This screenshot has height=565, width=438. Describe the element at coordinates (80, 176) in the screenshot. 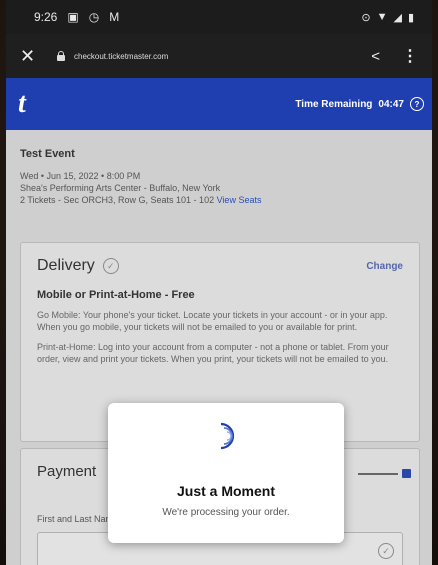

I see `event-date: Wed • Jun 15, 2022 • 8:00 PM` at that location.